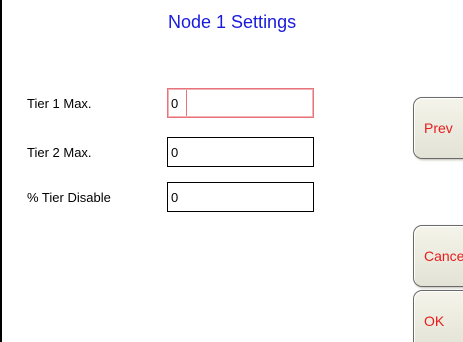  I want to click on tier-2-max-input, so click(240, 152).